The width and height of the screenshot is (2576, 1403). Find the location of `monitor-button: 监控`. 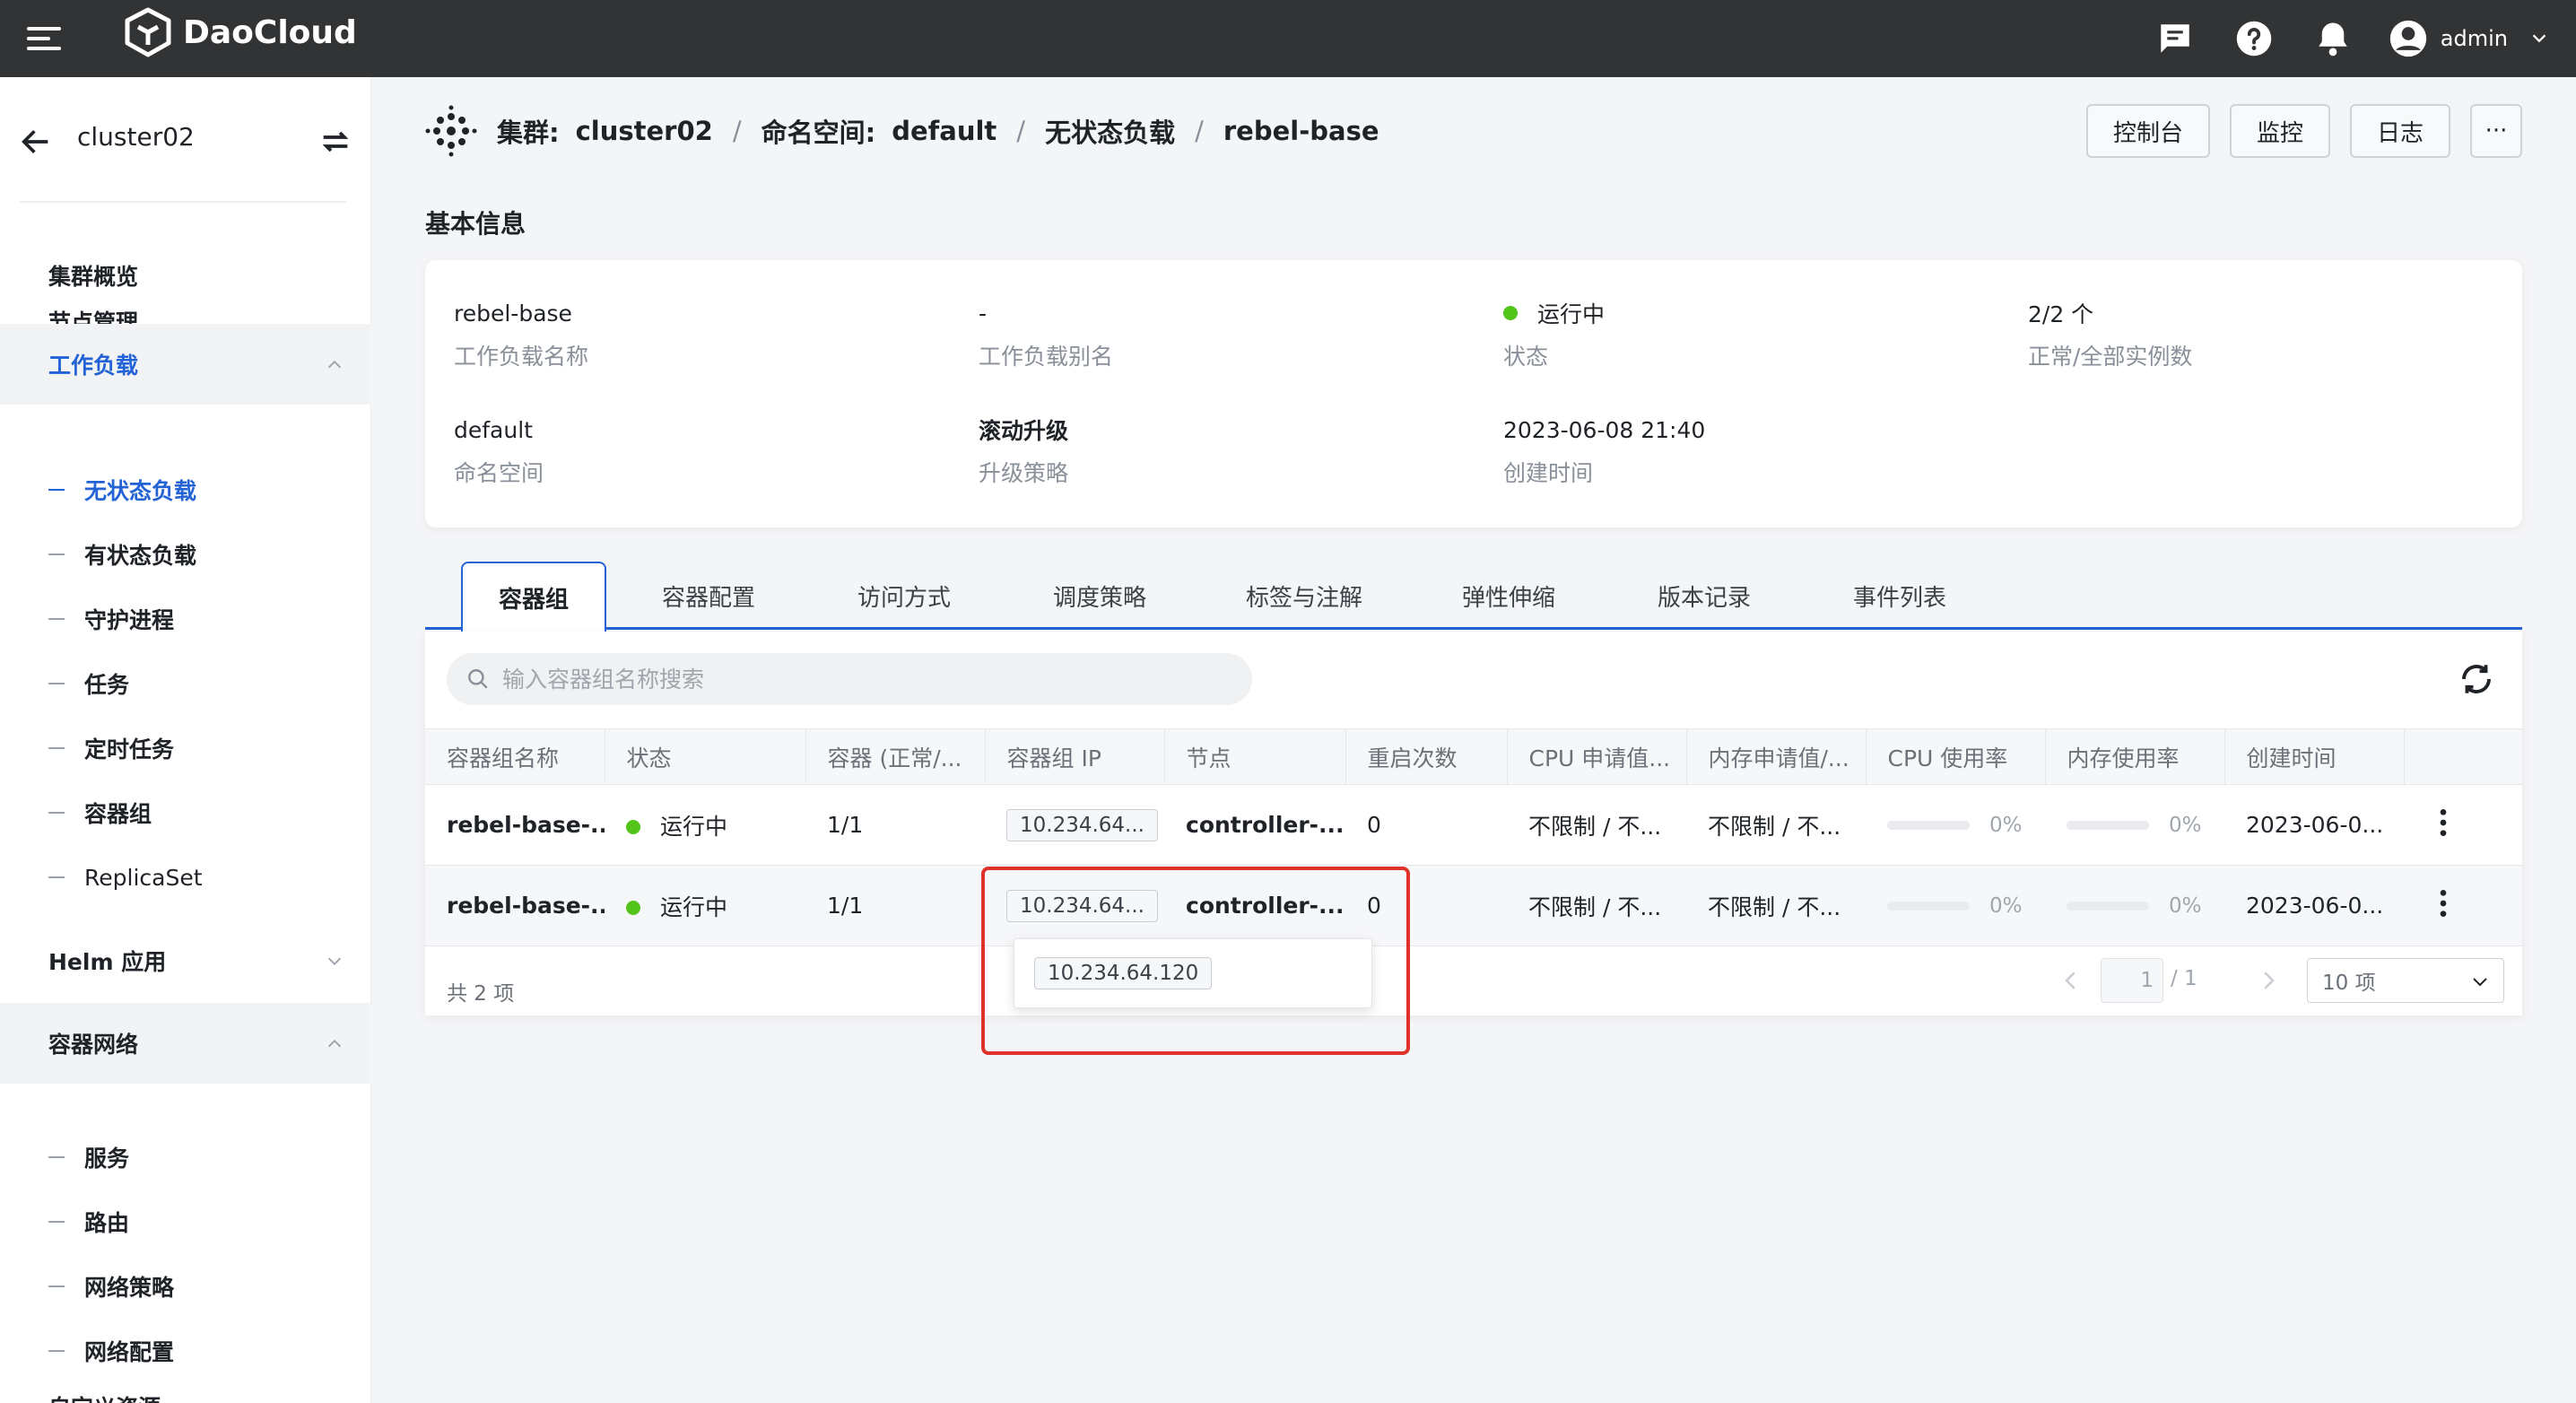

monitor-button: 监控 is located at coordinates (2279, 131).